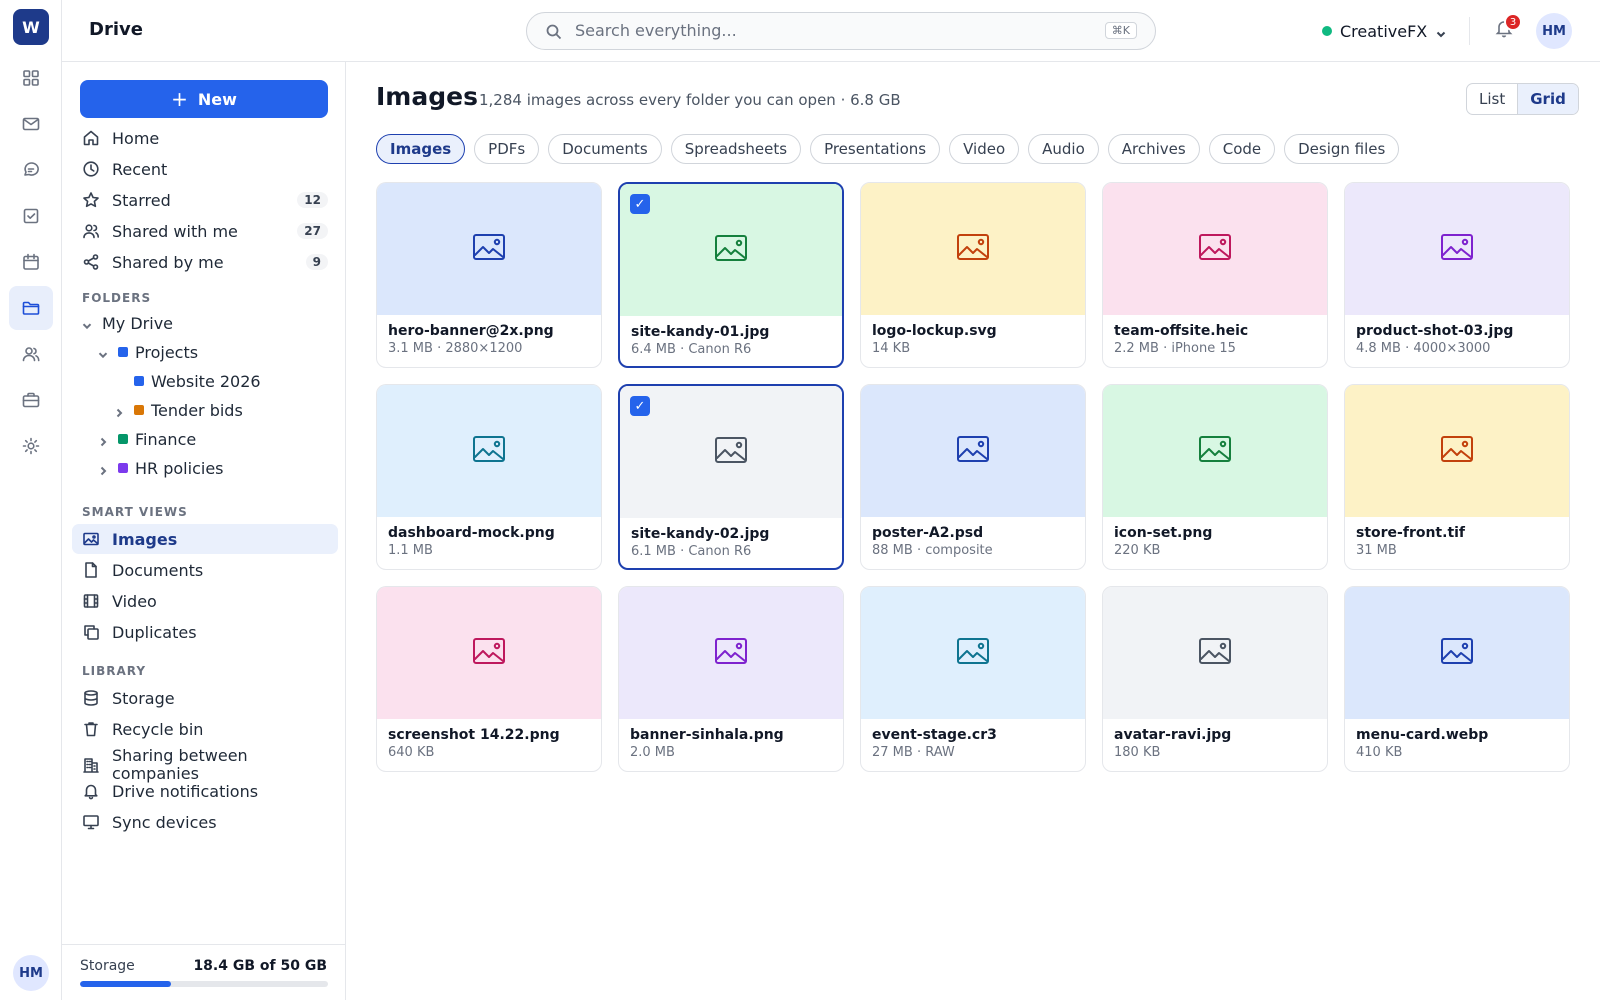 The image size is (1600, 1000). Describe the element at coordinates (205, 632) in the screenshot. I see `sidebar-item-duplicates: Duplicates` at that location.